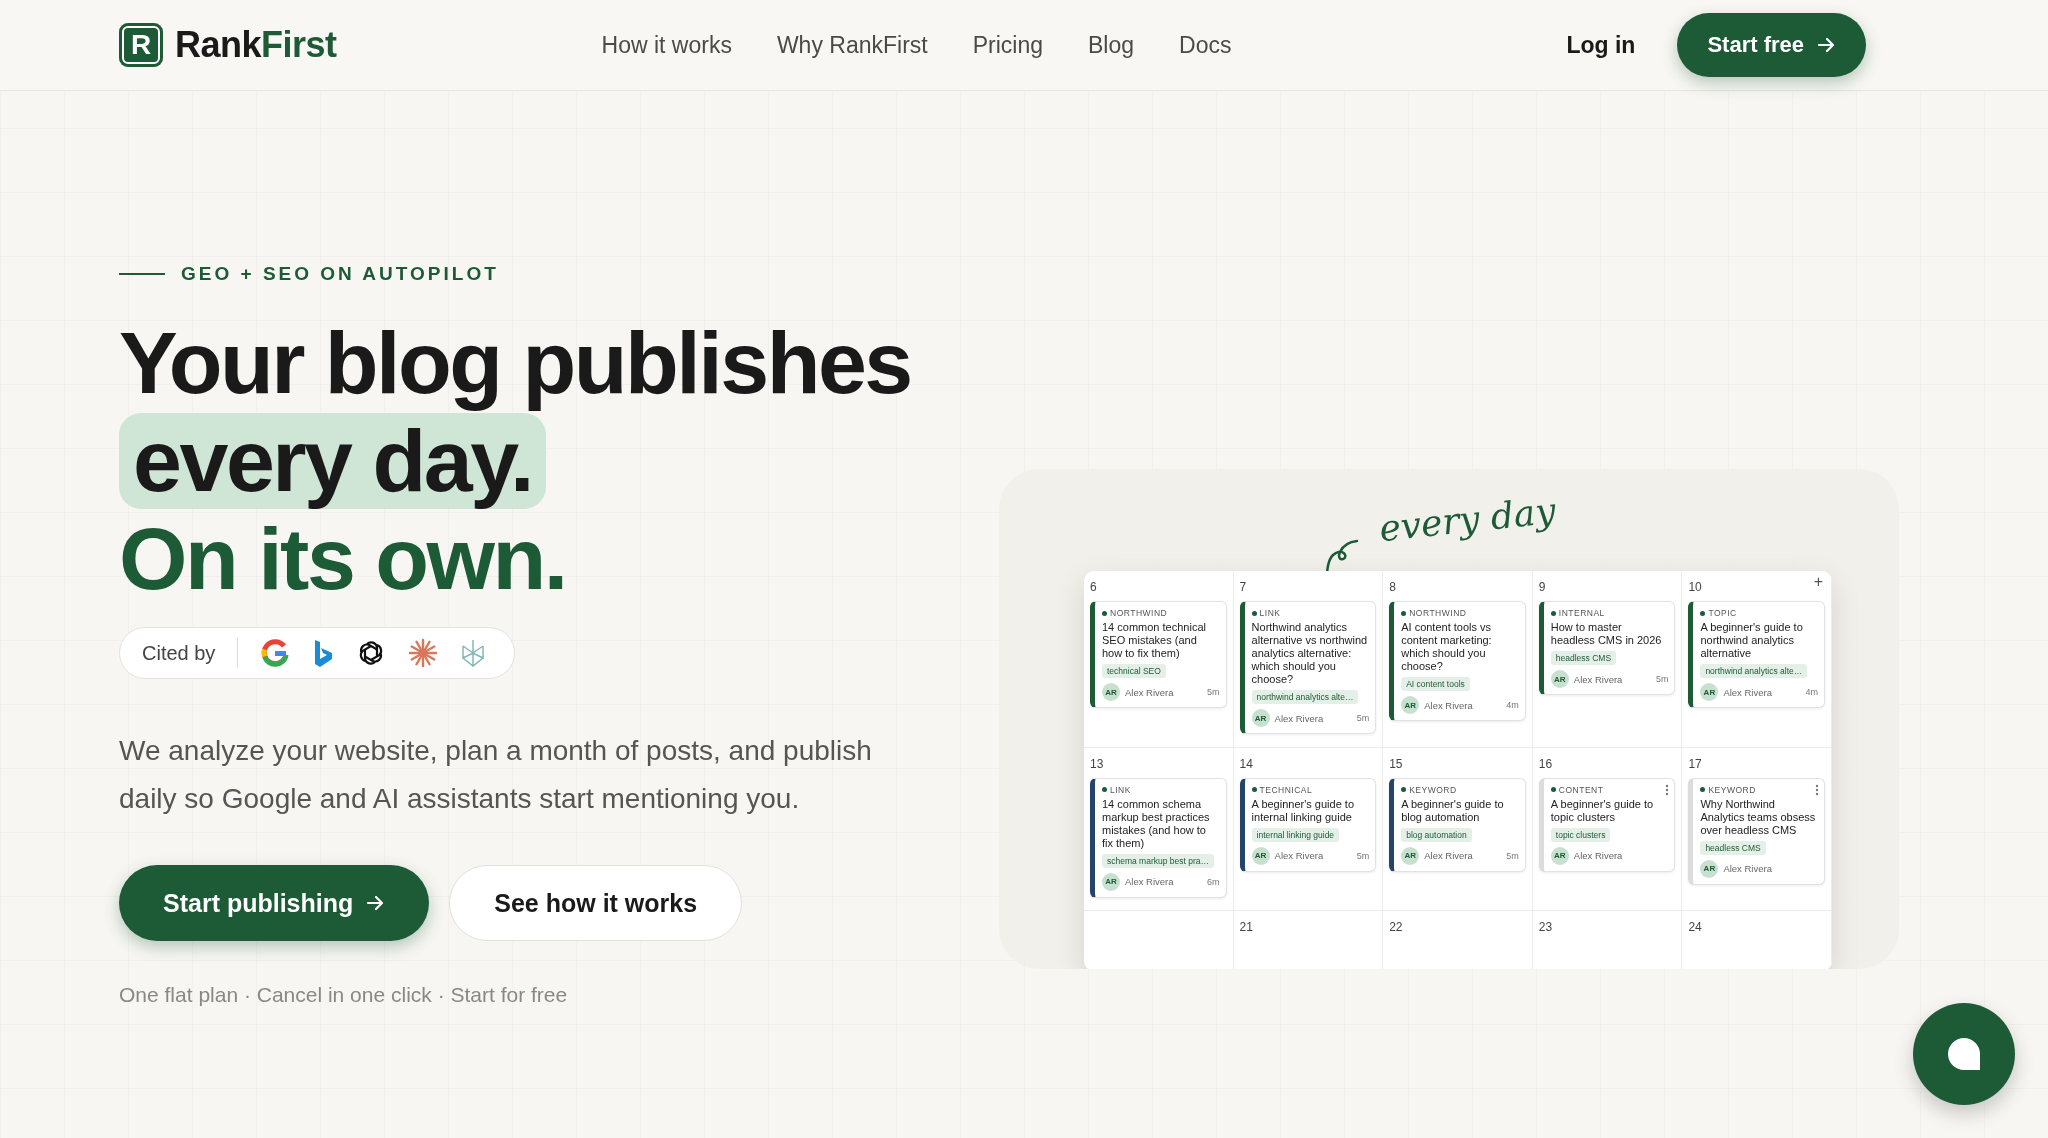  I want to click on keyword-tag: internal linking guide, so click(1295, 834).